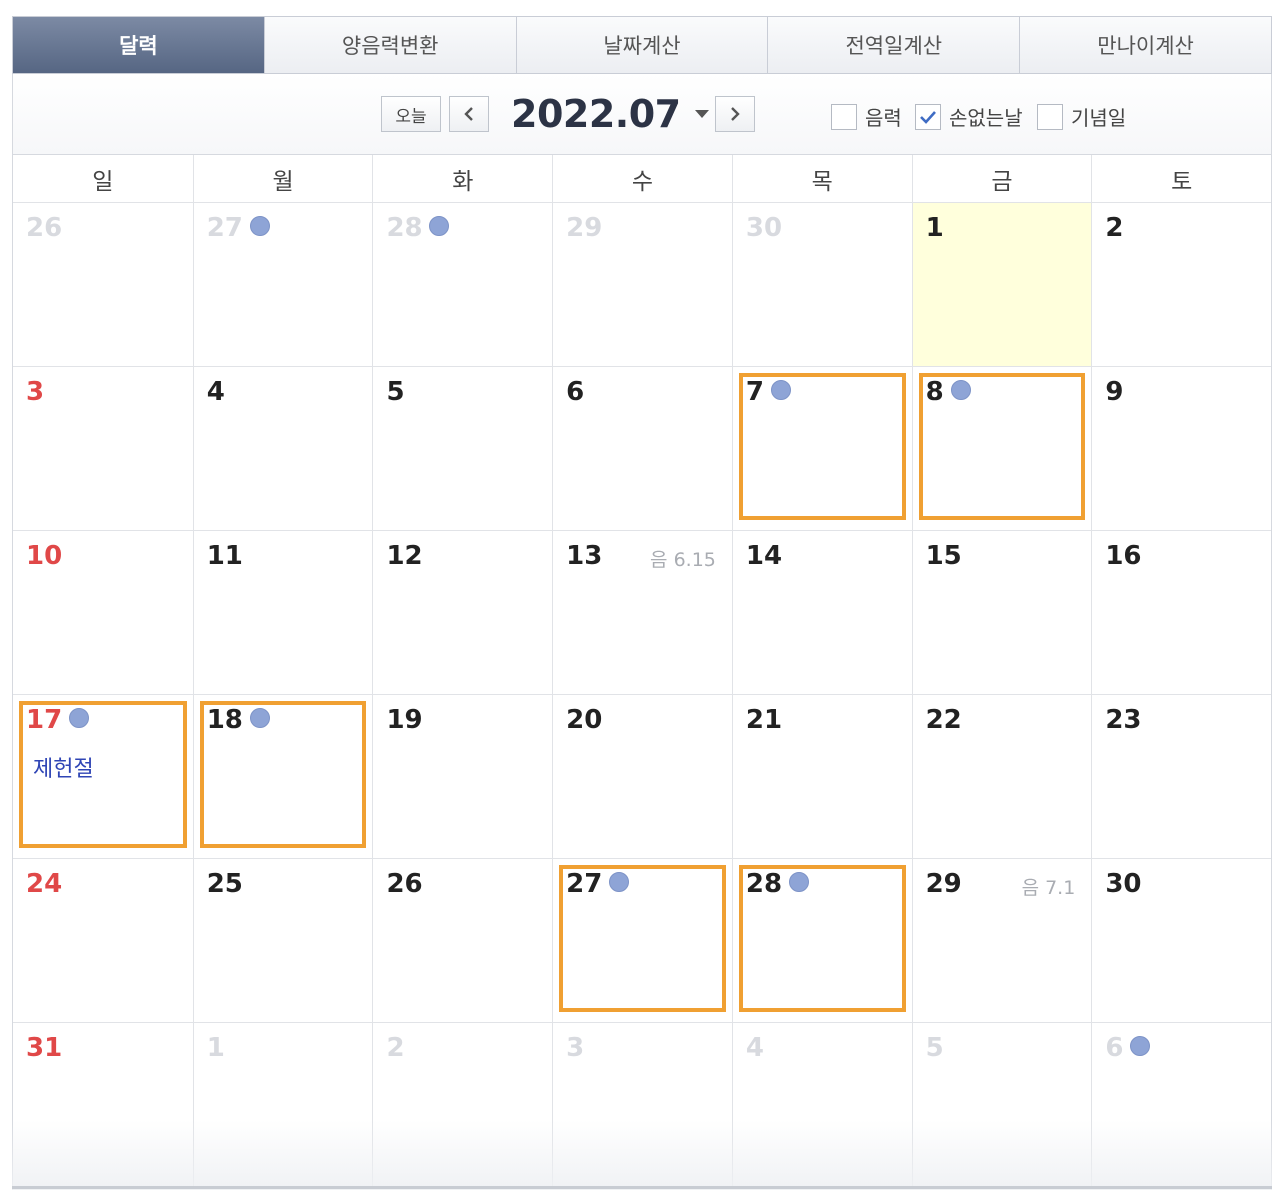 Image resolution: width=1284 pixels, height=1190 pixels. Describe the element at coordinates (943, 720) in the screenshot. I see `day-number: 22` at that location.